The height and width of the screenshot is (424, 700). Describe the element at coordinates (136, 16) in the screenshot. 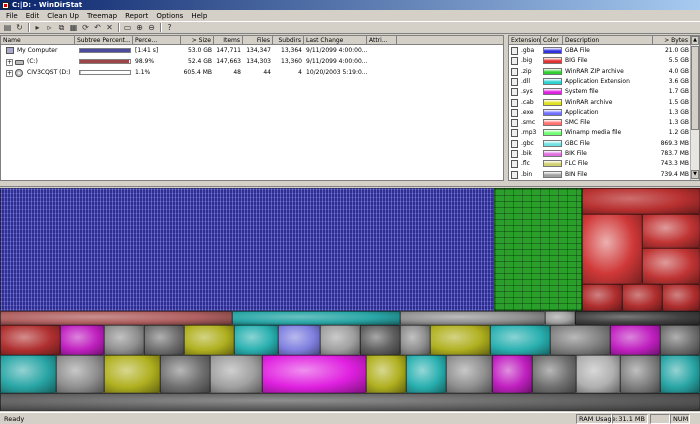

I see `menu-report: Report` at that location.